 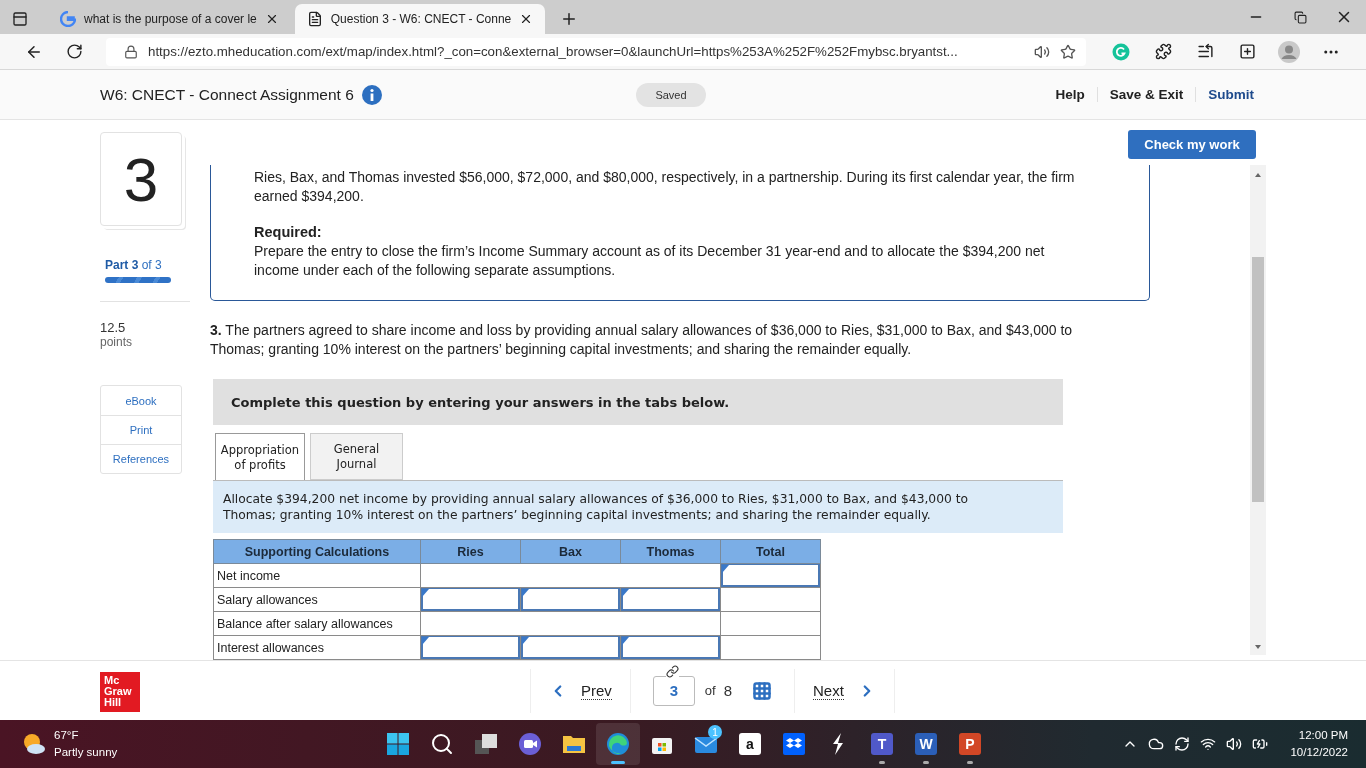 I want to click on required-label: Required:, so click(x=288, y=232).